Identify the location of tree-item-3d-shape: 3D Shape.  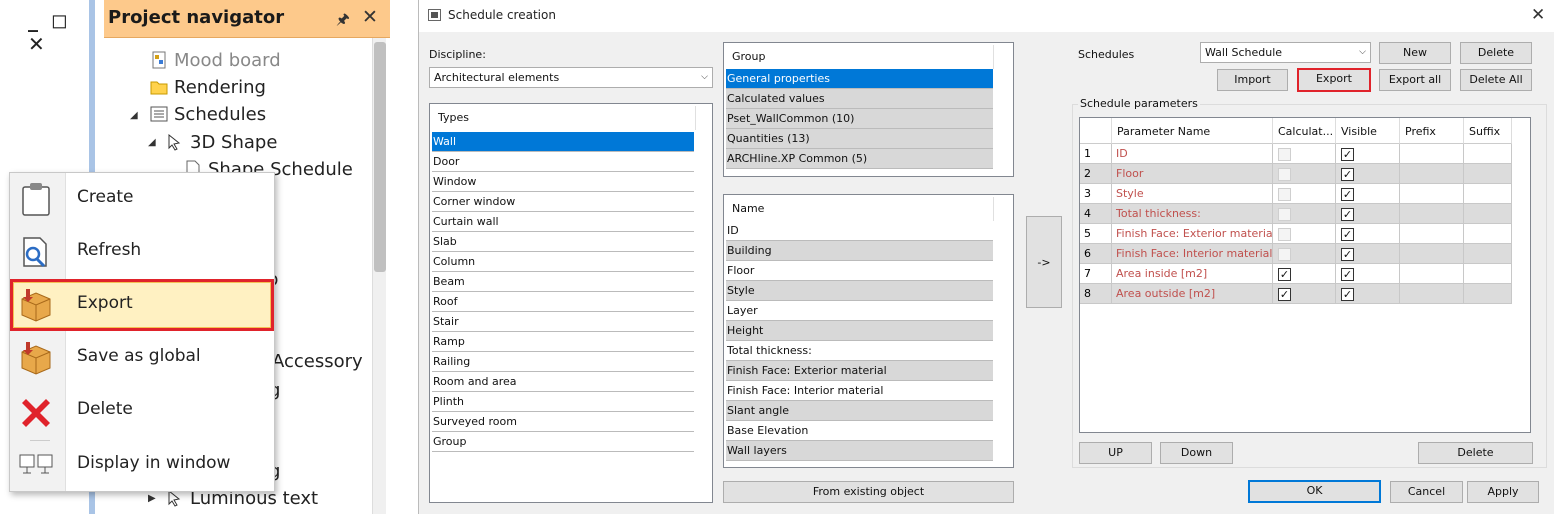
(221, 142).